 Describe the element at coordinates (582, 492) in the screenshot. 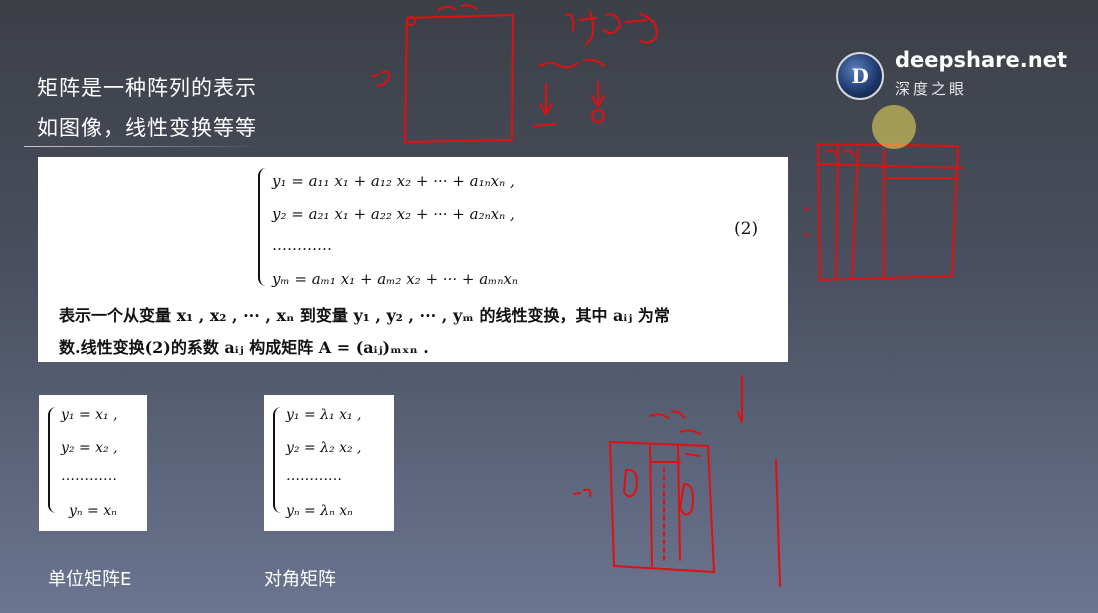

I see `annotation-scribble-bottom-left` at that location.